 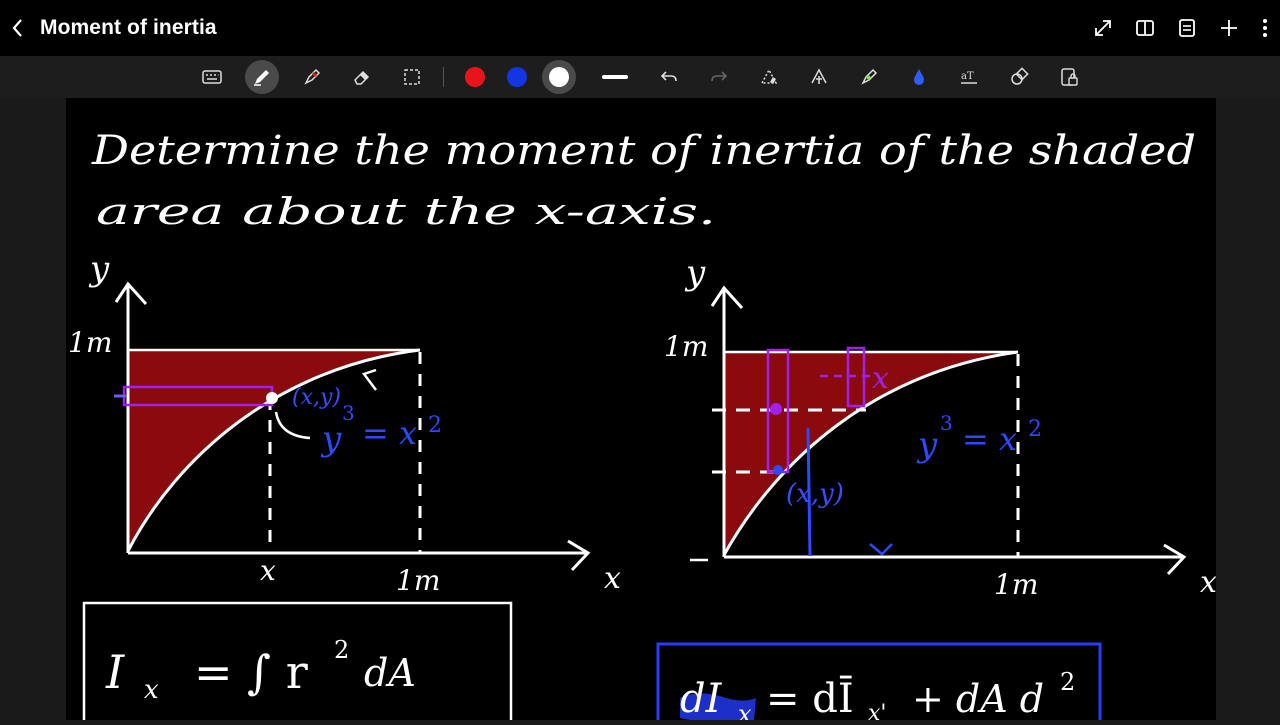 I want to click on color-swatch-red, so click(x=474, y=77).